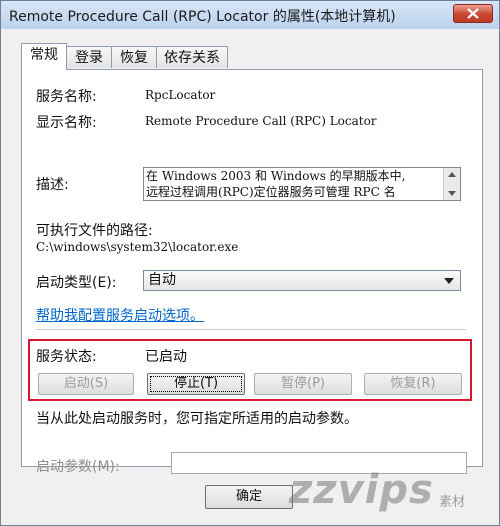 The height and width of the screenshot is (526, 500). What do you see at coordinates (276, 176) in the screenshot?
I see `description-line: 在 Windows 2003 和 Windows 的早期版本中,` at bounding box center [276, 176].